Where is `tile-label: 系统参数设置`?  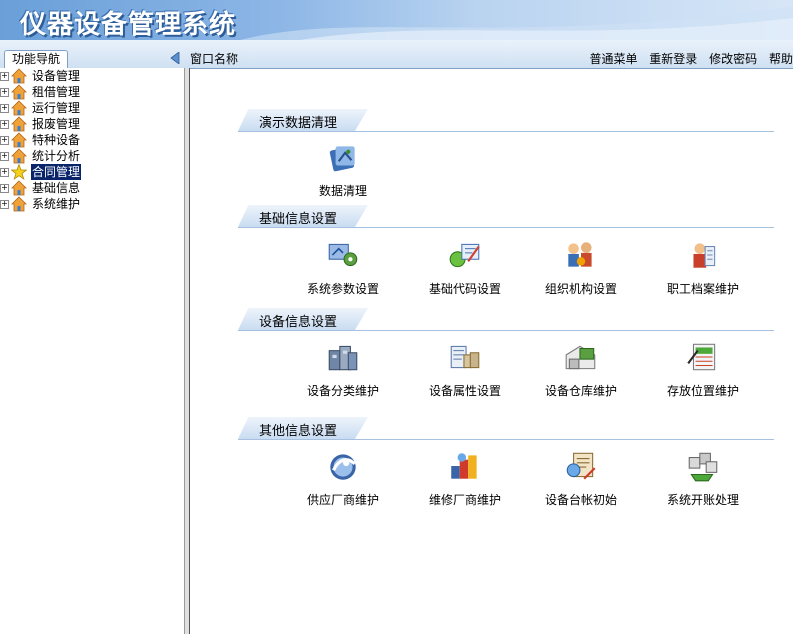 tile-label: 系统参数设置 is located at coordinates (342, 289).